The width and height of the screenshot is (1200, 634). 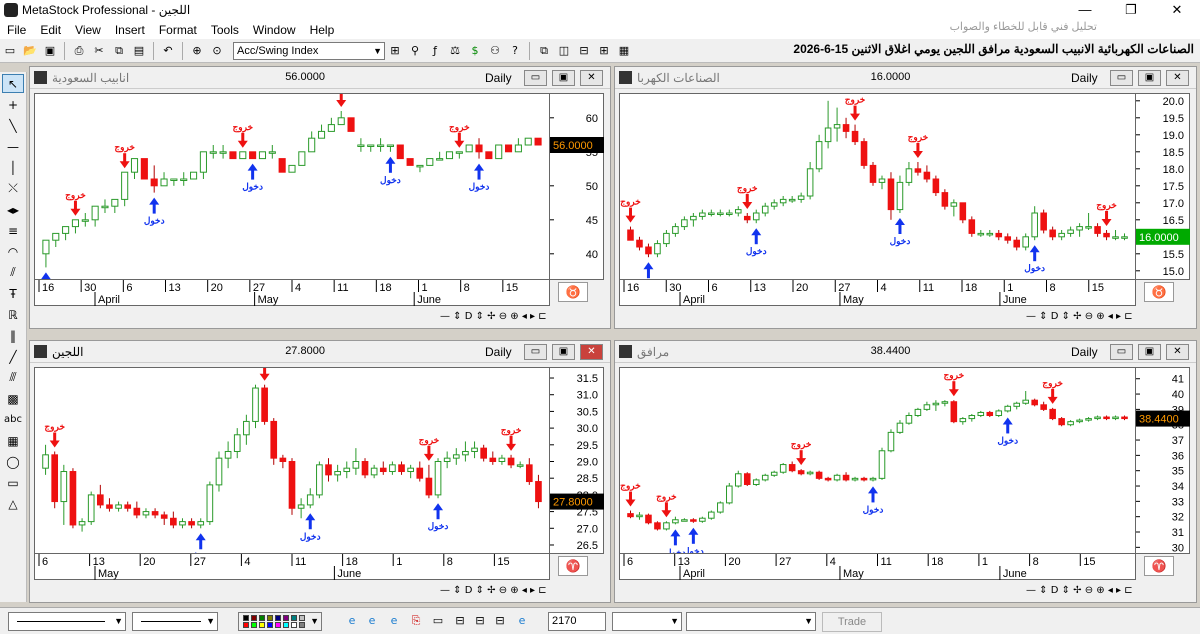 What do you see at coordinates (225, 30) in the screenshot?
I see `menu-tools: Tools` at bounding box center [225, 30].